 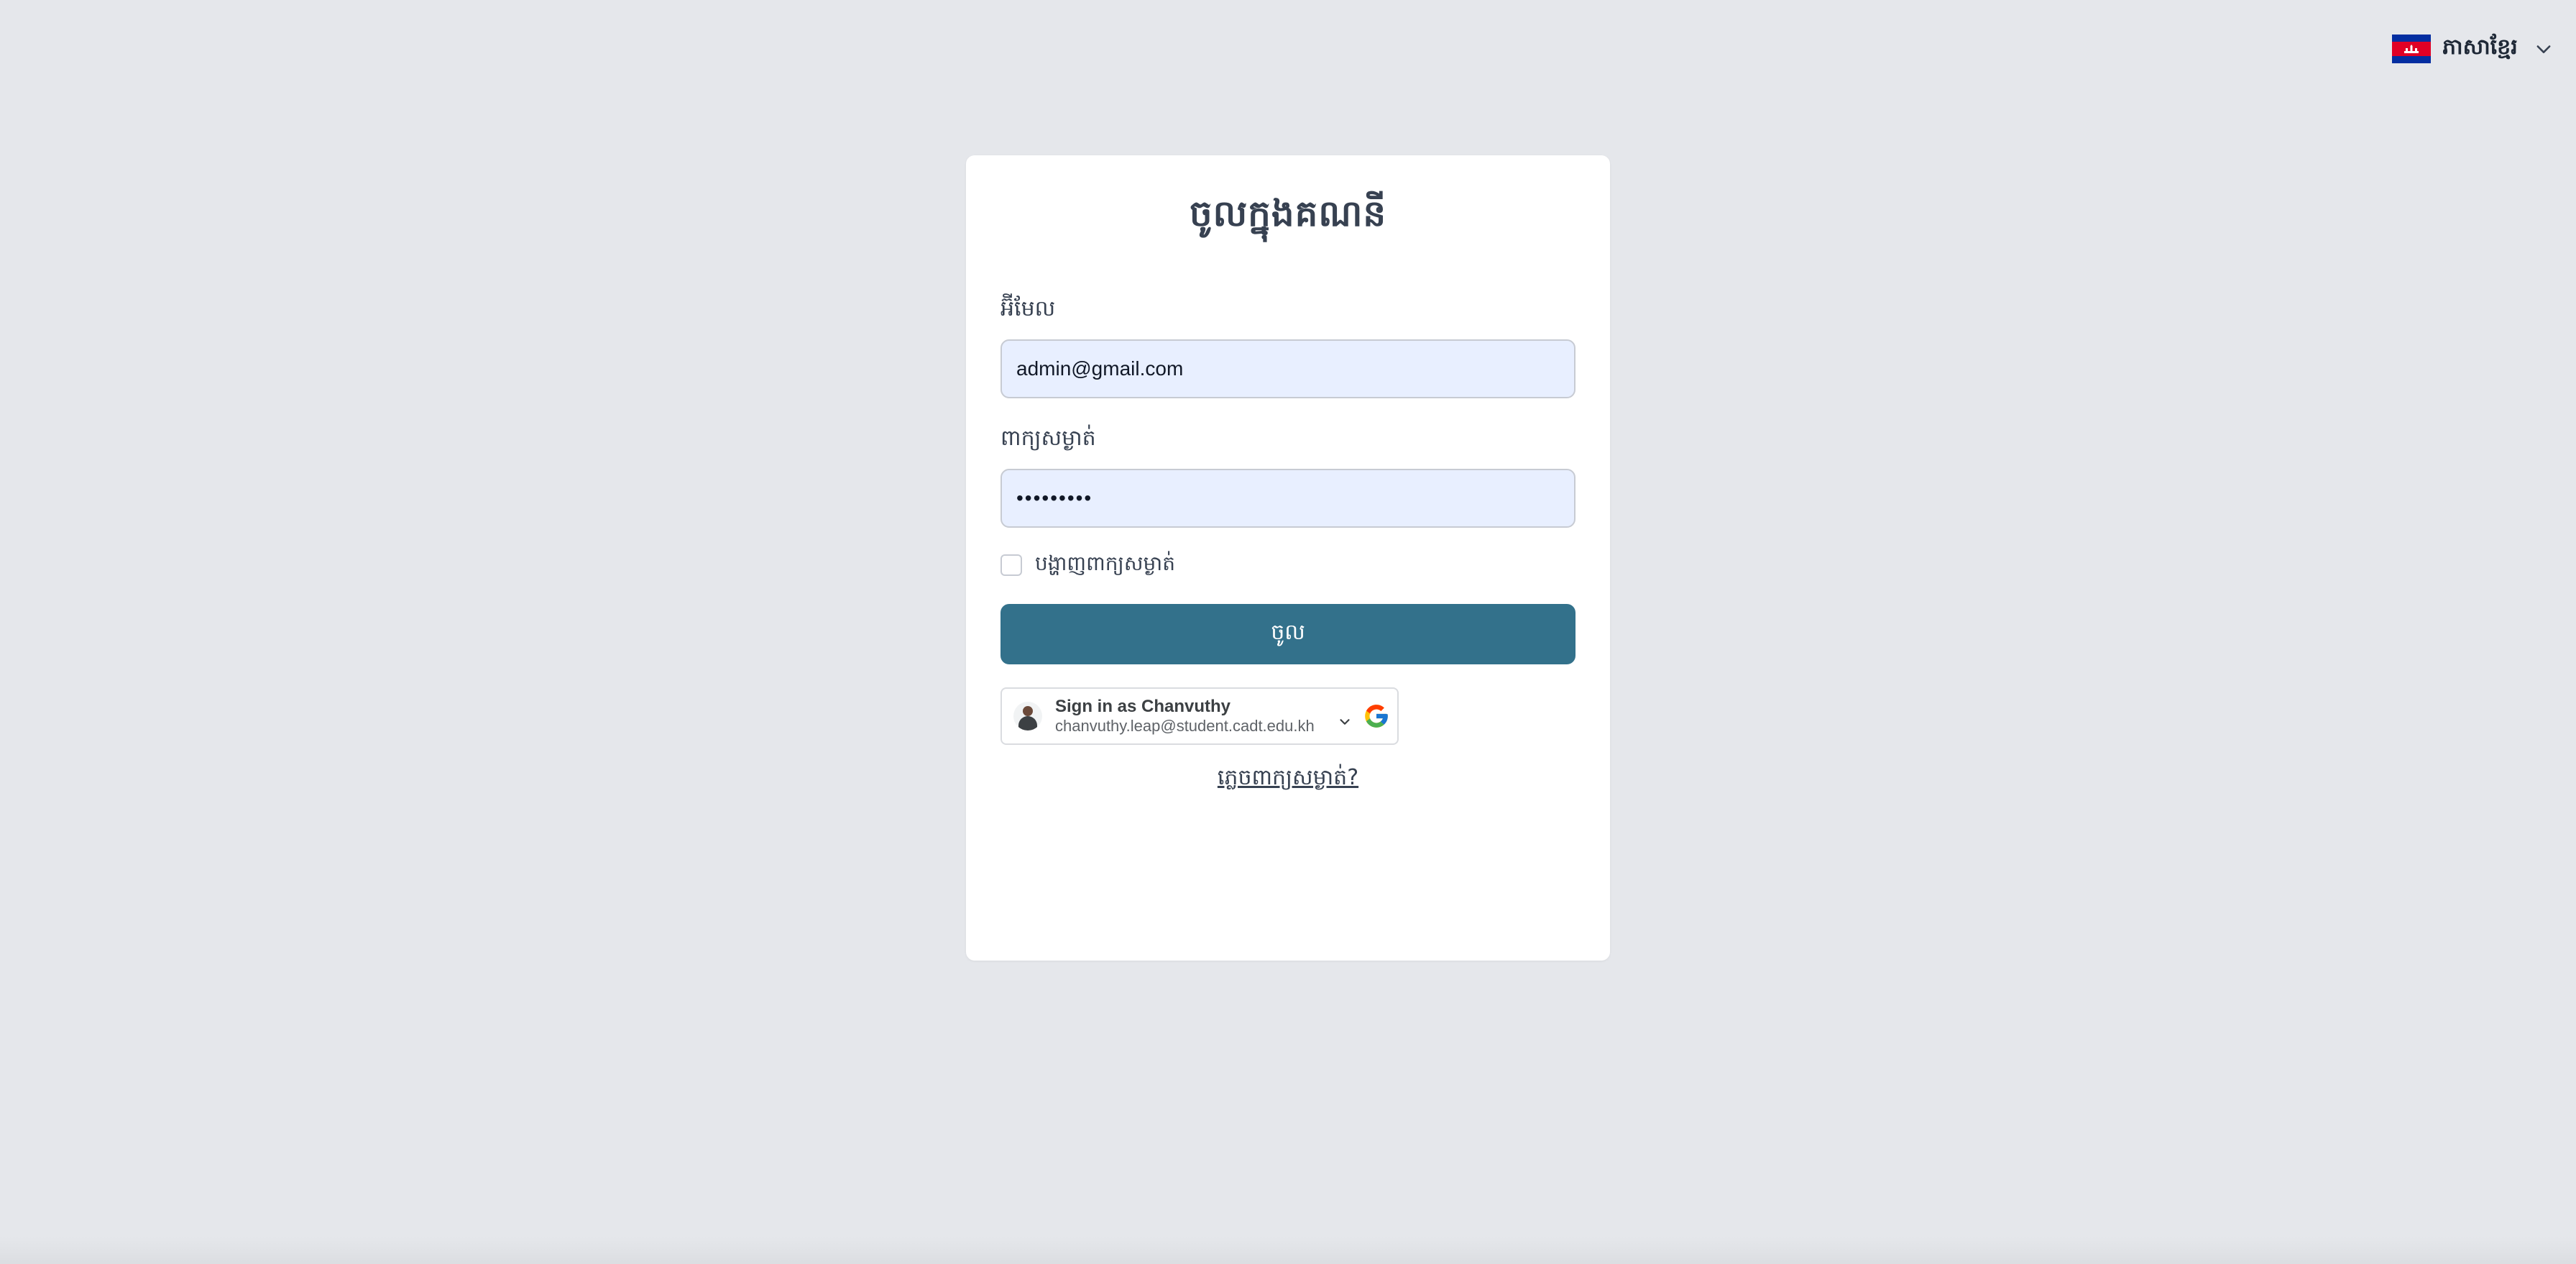 I want to click on show-password-toggle: បង្ហាញពាក្យសម្ងាត់, so click(x=1087, y=566).